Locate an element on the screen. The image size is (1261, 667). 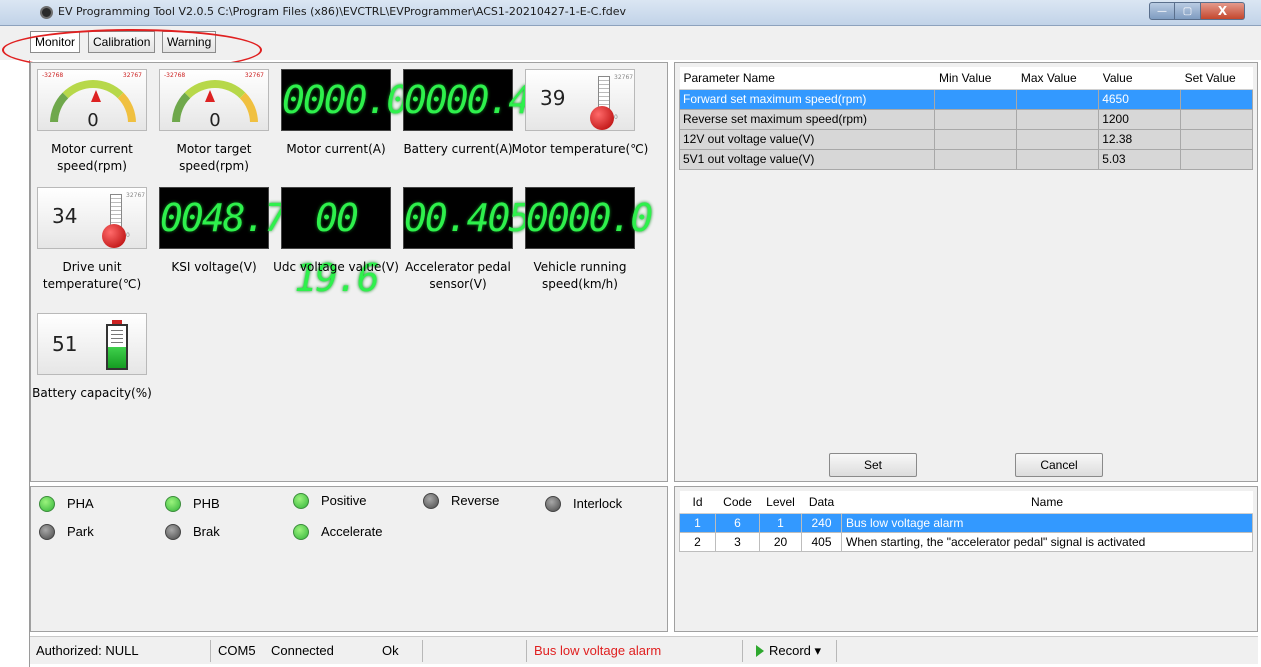
window-controls: — ▢ X is located at coordinates (1197, 11).